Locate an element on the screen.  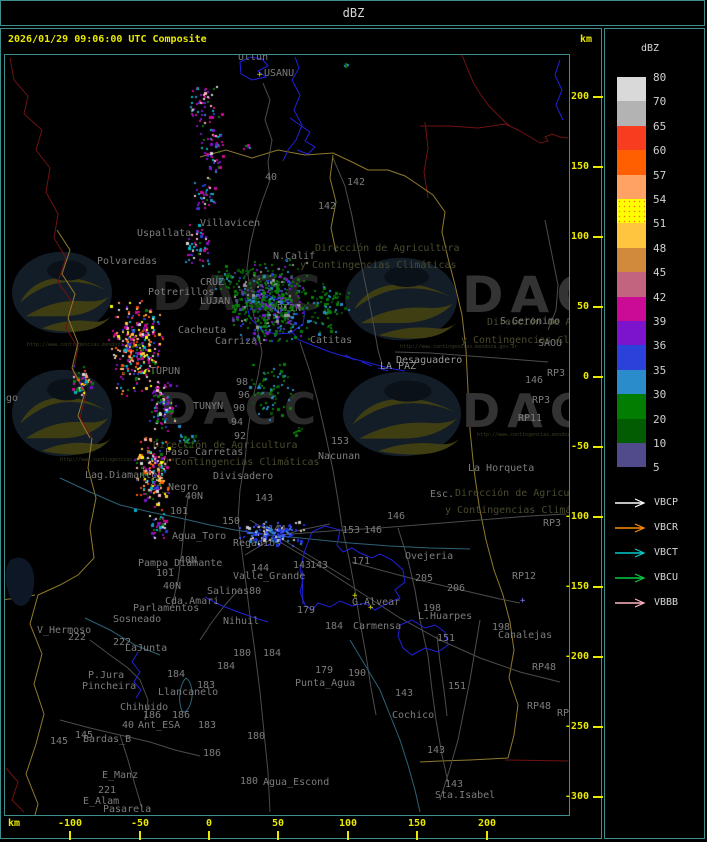
map-label: Nacunan is located at coordinates (339, 456).